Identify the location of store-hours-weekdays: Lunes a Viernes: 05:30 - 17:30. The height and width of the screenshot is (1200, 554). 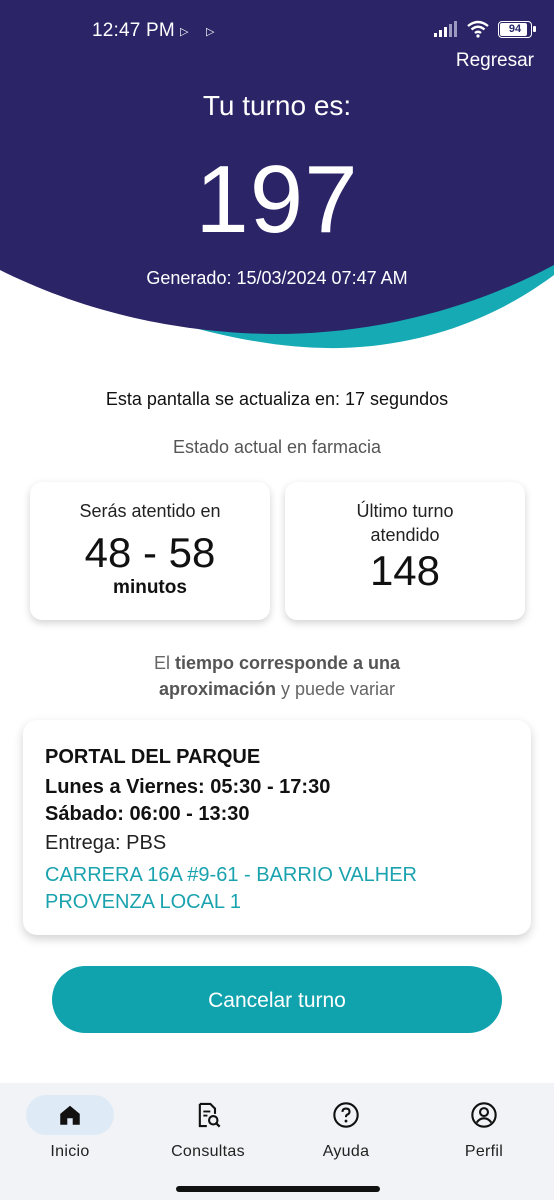
(188, 787).